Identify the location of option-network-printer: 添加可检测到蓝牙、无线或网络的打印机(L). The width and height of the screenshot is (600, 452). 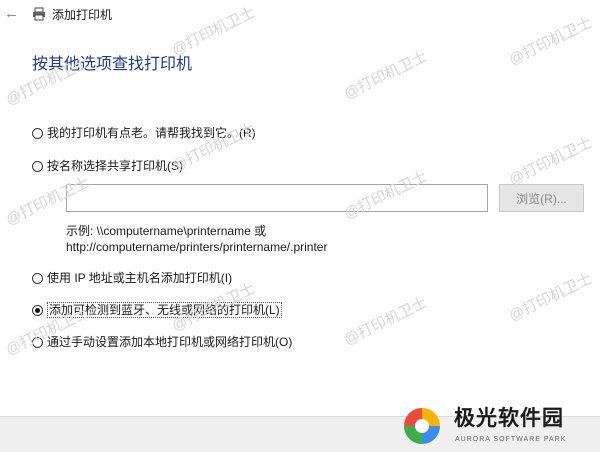
(157, 310).